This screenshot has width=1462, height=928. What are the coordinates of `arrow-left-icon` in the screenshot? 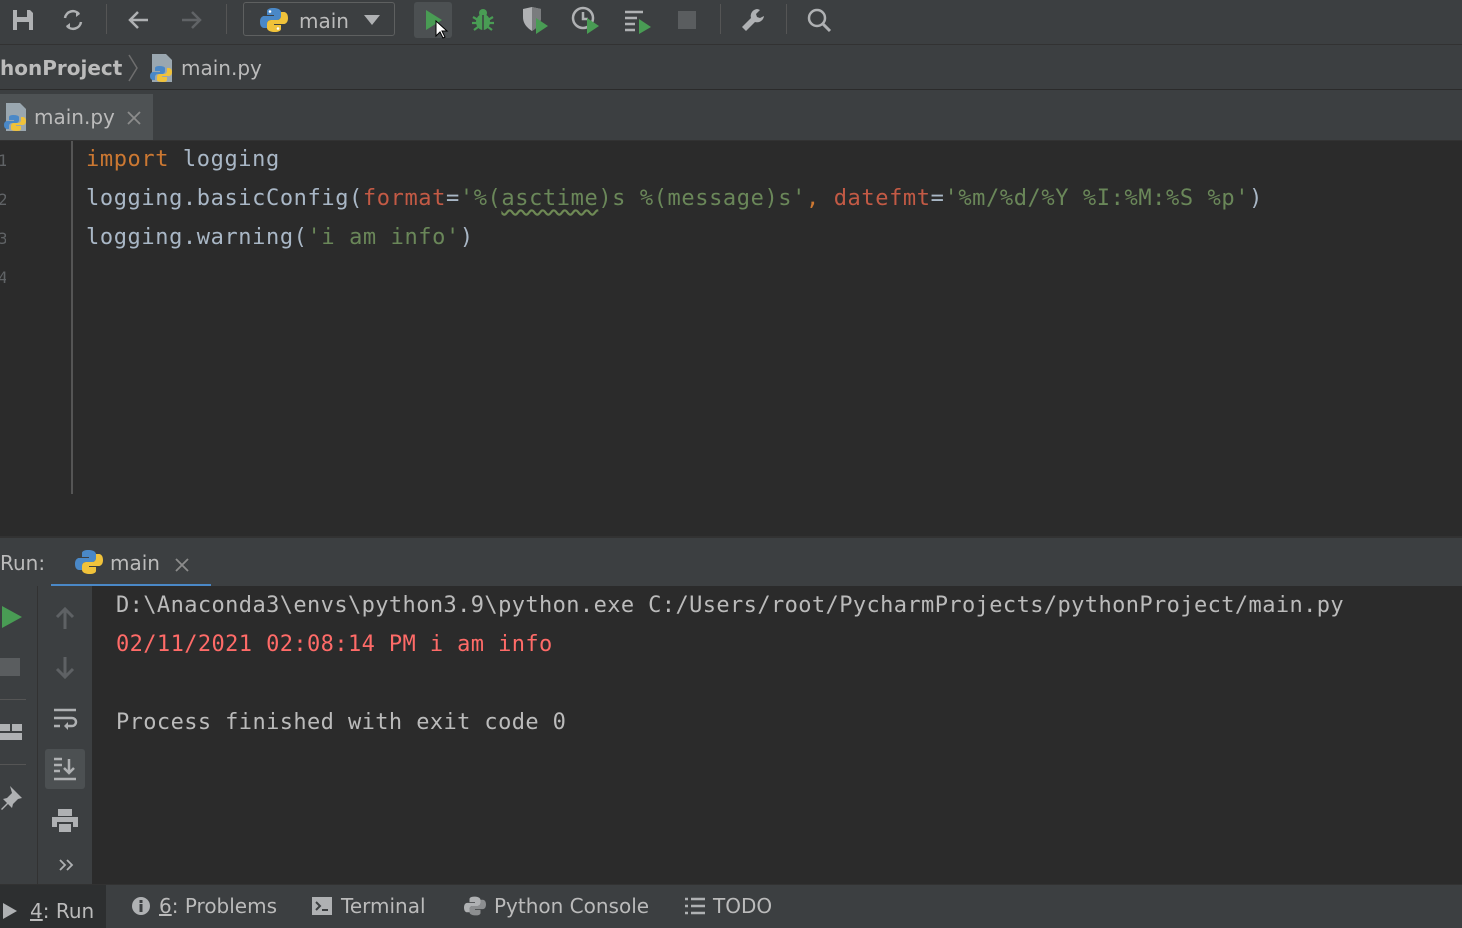 It's located at (138, 20).